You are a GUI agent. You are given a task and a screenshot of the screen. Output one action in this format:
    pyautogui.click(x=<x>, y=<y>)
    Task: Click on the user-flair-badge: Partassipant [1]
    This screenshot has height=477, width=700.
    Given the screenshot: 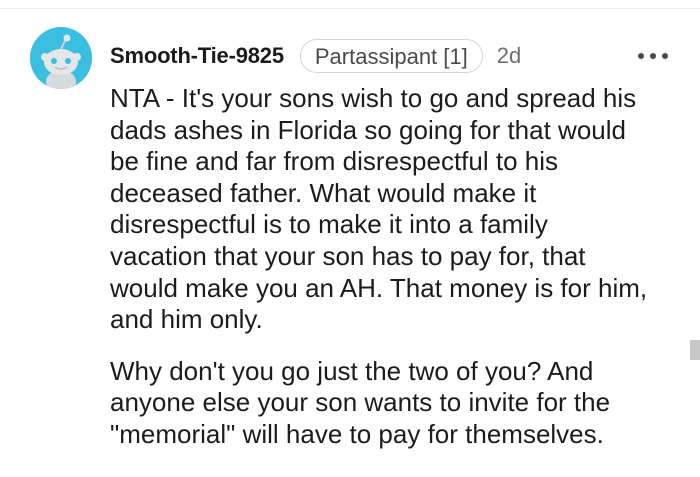 What is the action you would take?
    pyautogui.click(x=391, y=56)
    